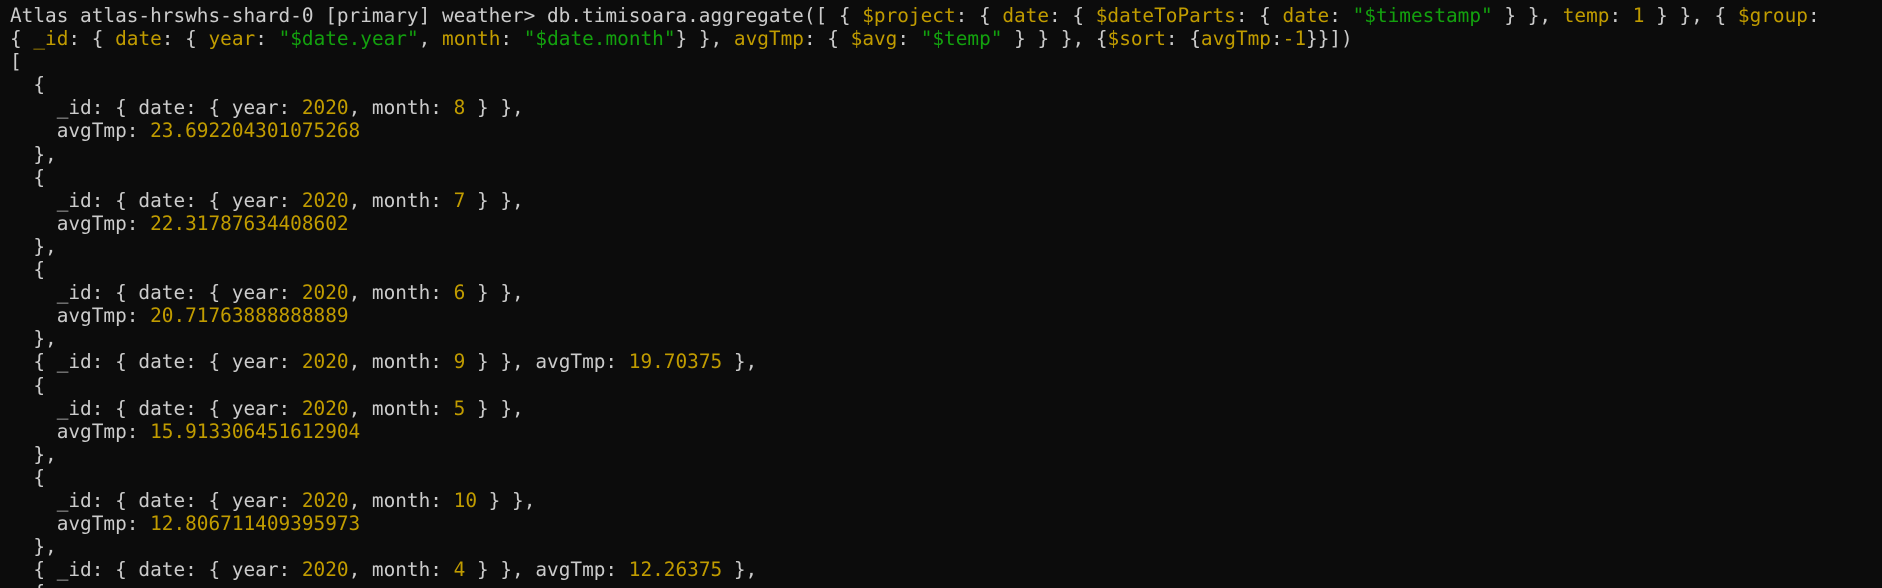 This screenshot has width=1882, height=588. Describe the element at coordinates (909, 15) in the screenshot. I see `key-token: $project` at that location.